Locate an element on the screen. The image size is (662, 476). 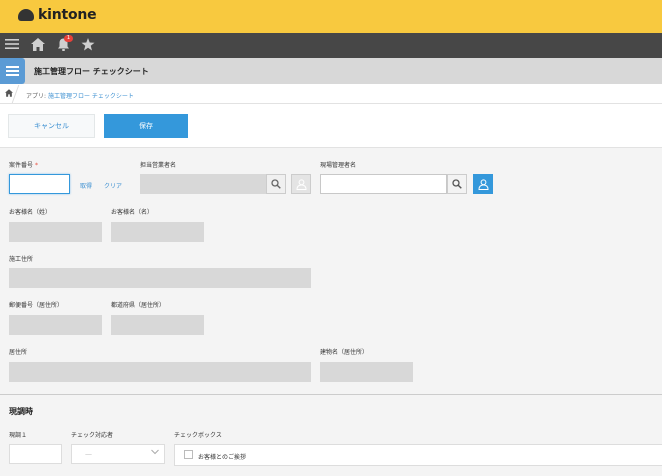
site-manager-search-button is located at coordinates (457, 184).